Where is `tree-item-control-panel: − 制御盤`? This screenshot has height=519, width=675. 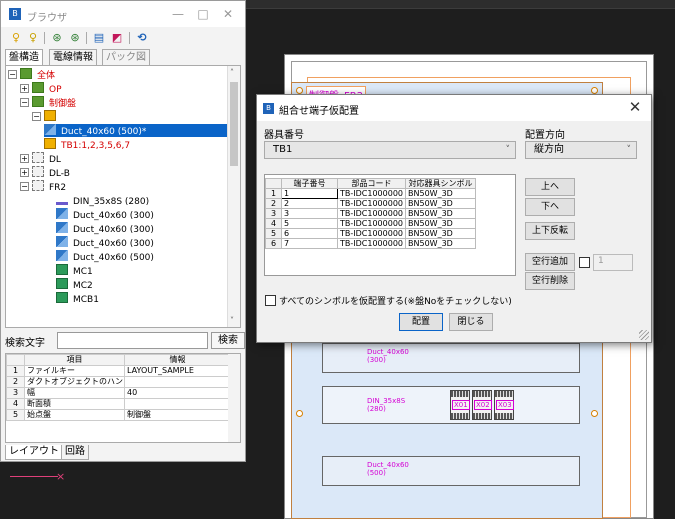 tree-item-control-panel: − 制御盤 is located at coordinates (49, 102).